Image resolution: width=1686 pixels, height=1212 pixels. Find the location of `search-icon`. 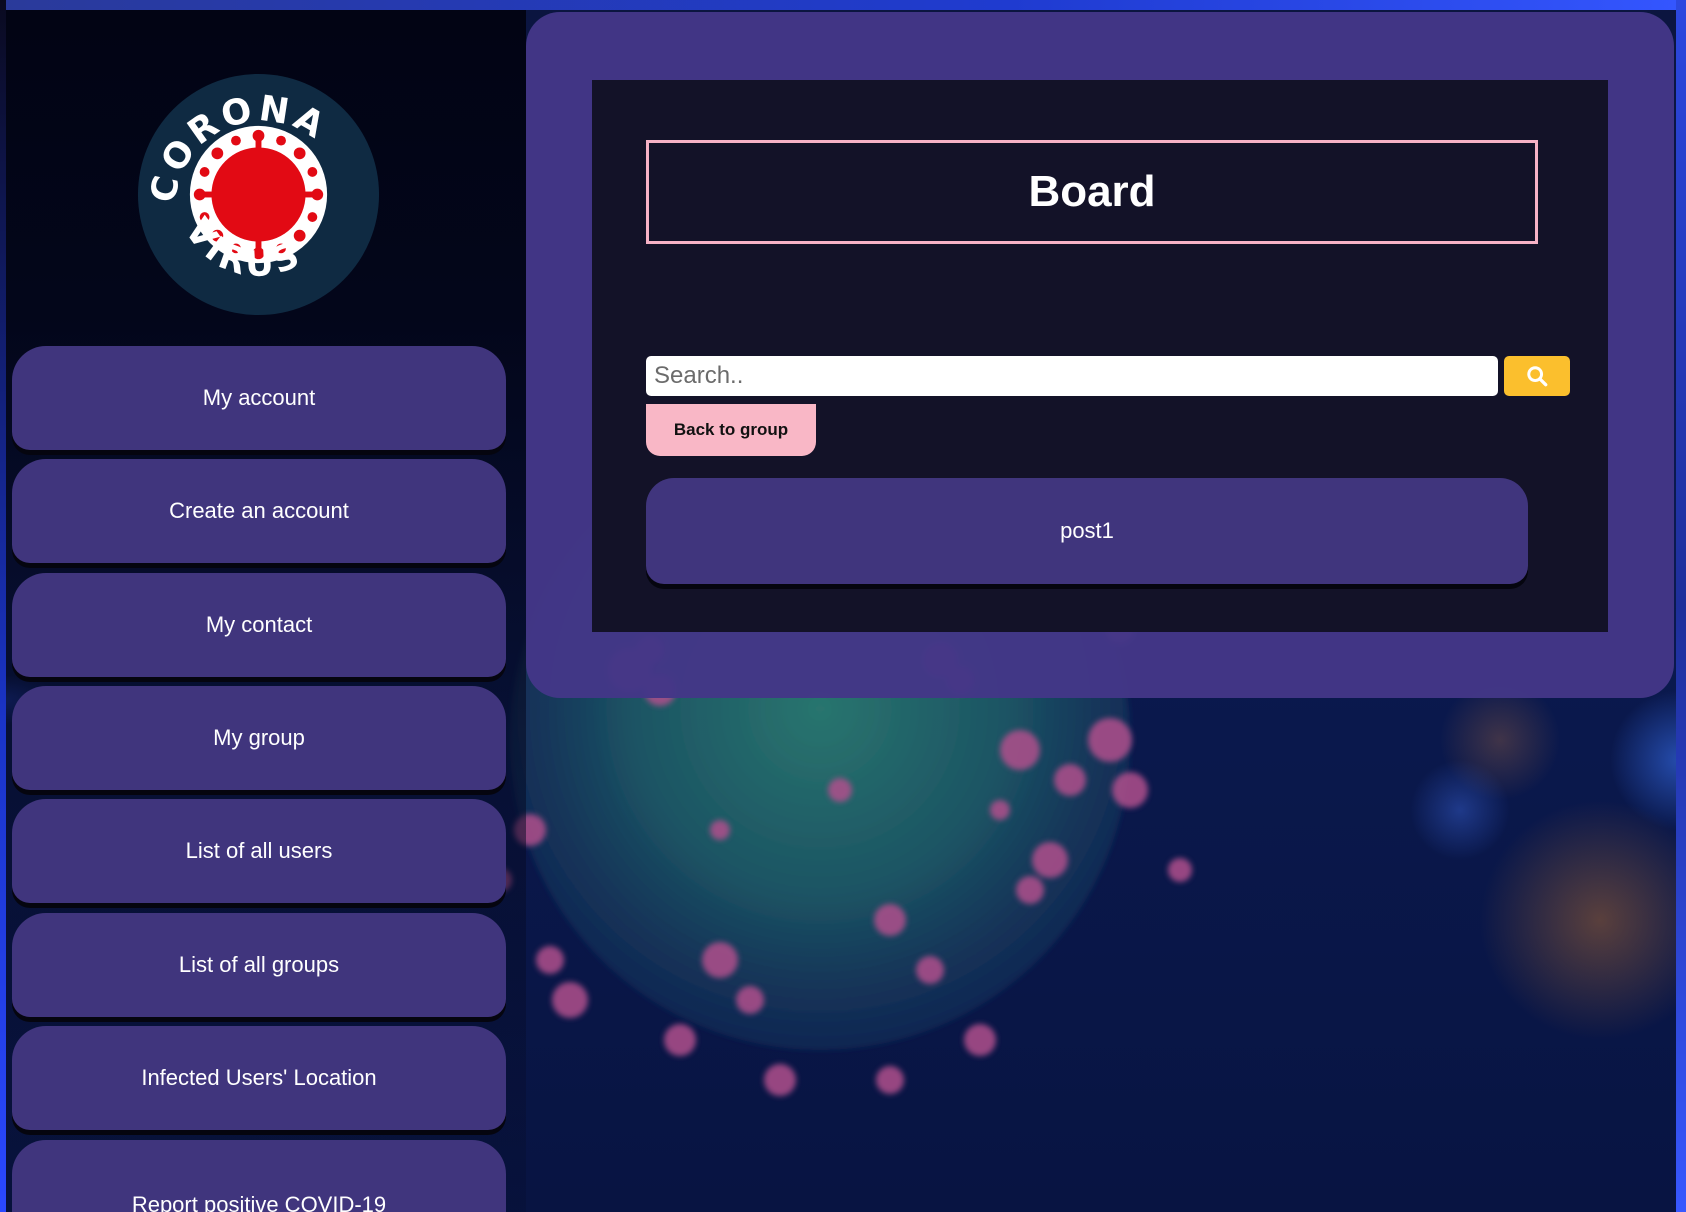

search-icon is located at coordinates (1537, 376).